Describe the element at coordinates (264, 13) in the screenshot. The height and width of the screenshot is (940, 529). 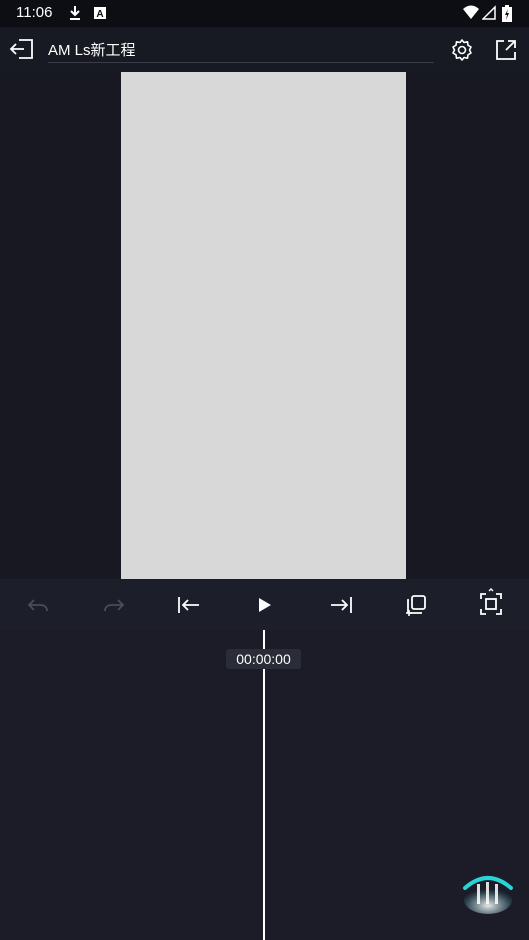
I see `status-bar: 11:06 A` at that location.